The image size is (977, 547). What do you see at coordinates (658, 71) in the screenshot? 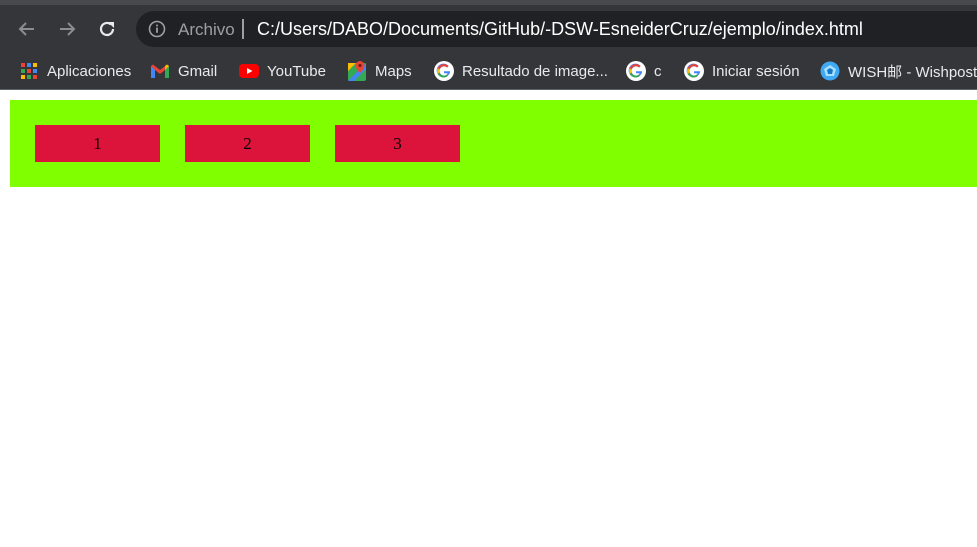
I see `bookmark-label: c` at bounding box center [658, 71].